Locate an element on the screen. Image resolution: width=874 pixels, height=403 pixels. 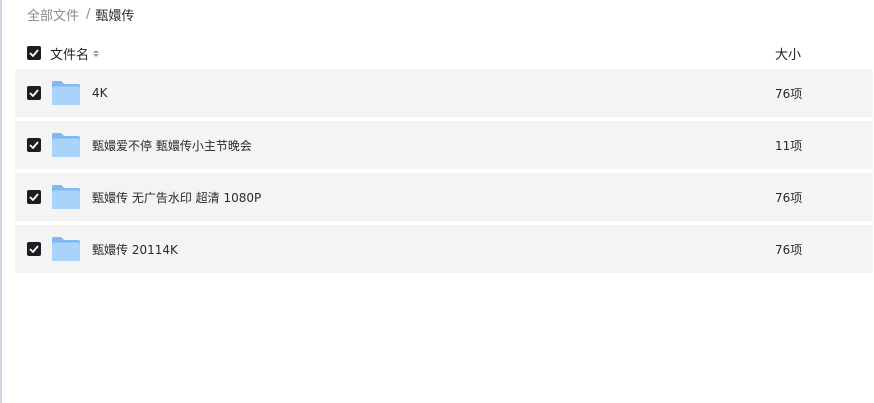
sort-icon is located at coordinates (96, 53).